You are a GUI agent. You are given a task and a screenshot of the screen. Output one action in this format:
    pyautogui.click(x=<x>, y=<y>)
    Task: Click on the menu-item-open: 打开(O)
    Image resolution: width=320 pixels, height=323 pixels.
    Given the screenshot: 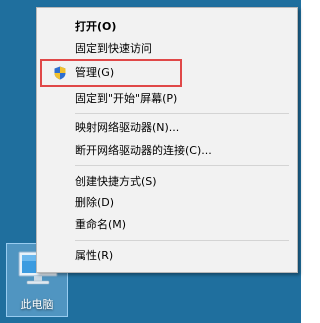 What is the action you would take?
    pyautogui.click(x=167, y=27)
    